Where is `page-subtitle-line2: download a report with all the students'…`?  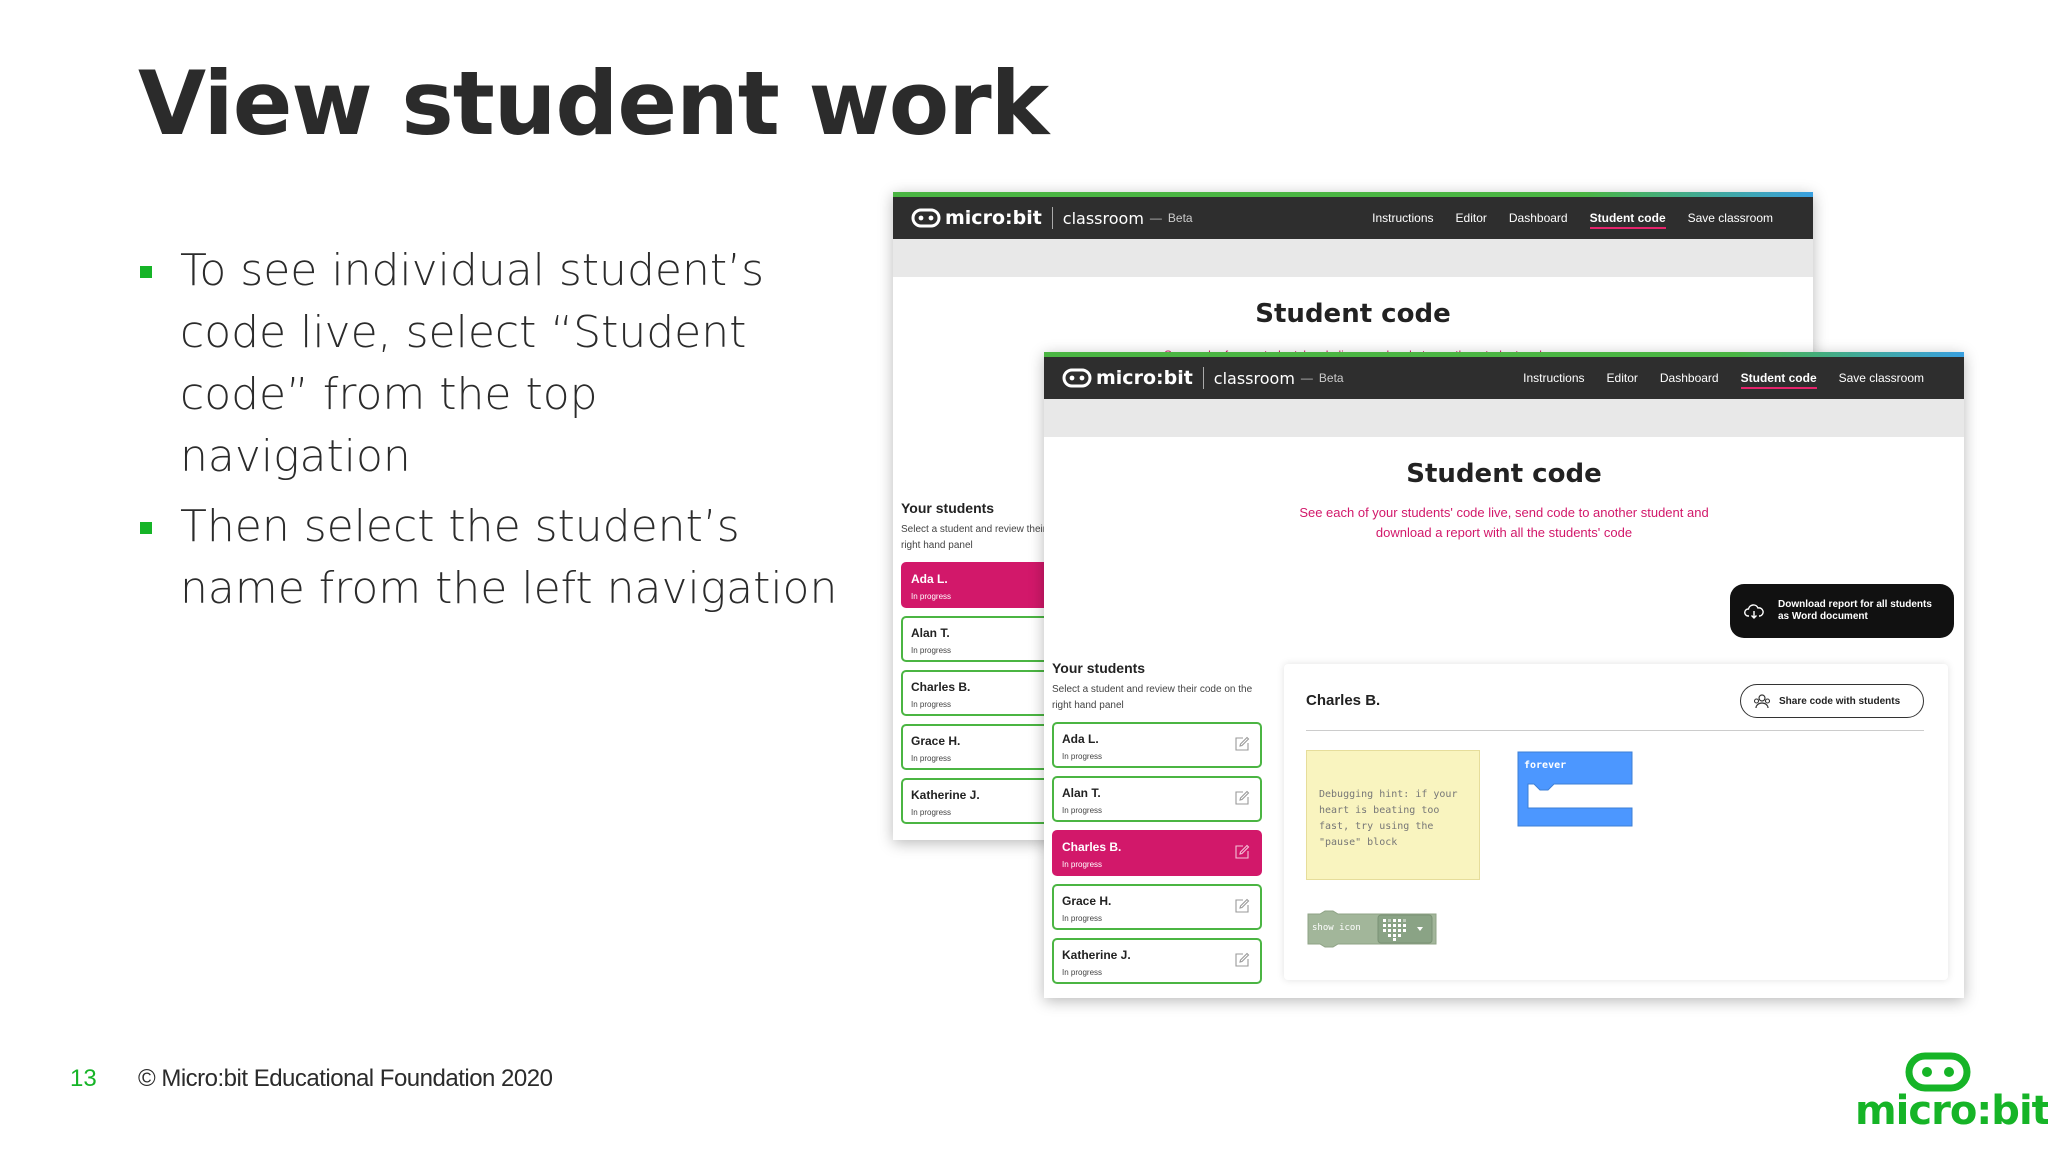 page-subtitle-line2: download a report with all the students'… is located at coordinates (1504, 532).